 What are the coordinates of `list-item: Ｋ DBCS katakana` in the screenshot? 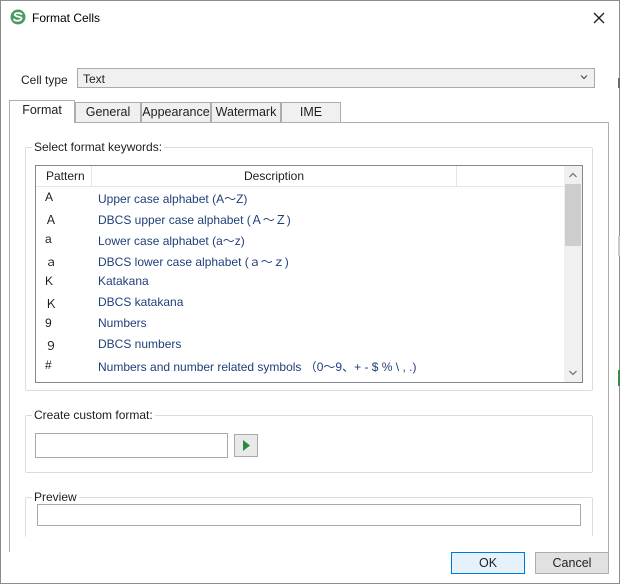 It's located at (300, 302).